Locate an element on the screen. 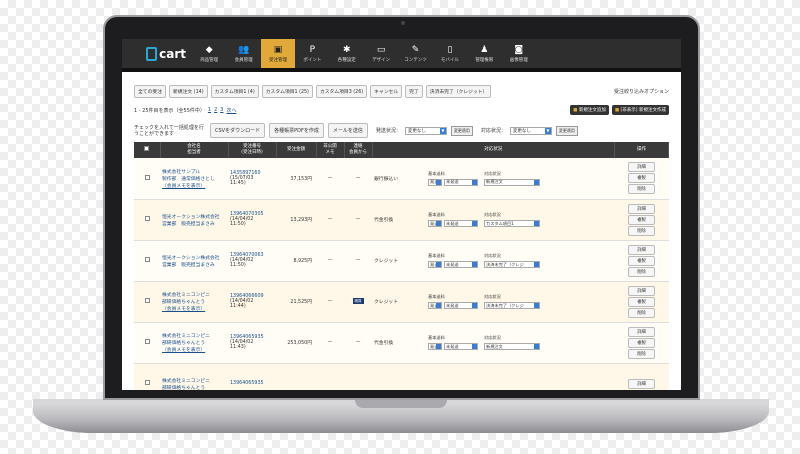  add-order-button: ■ 新規注文追加 is located at coordinates (589, 110).